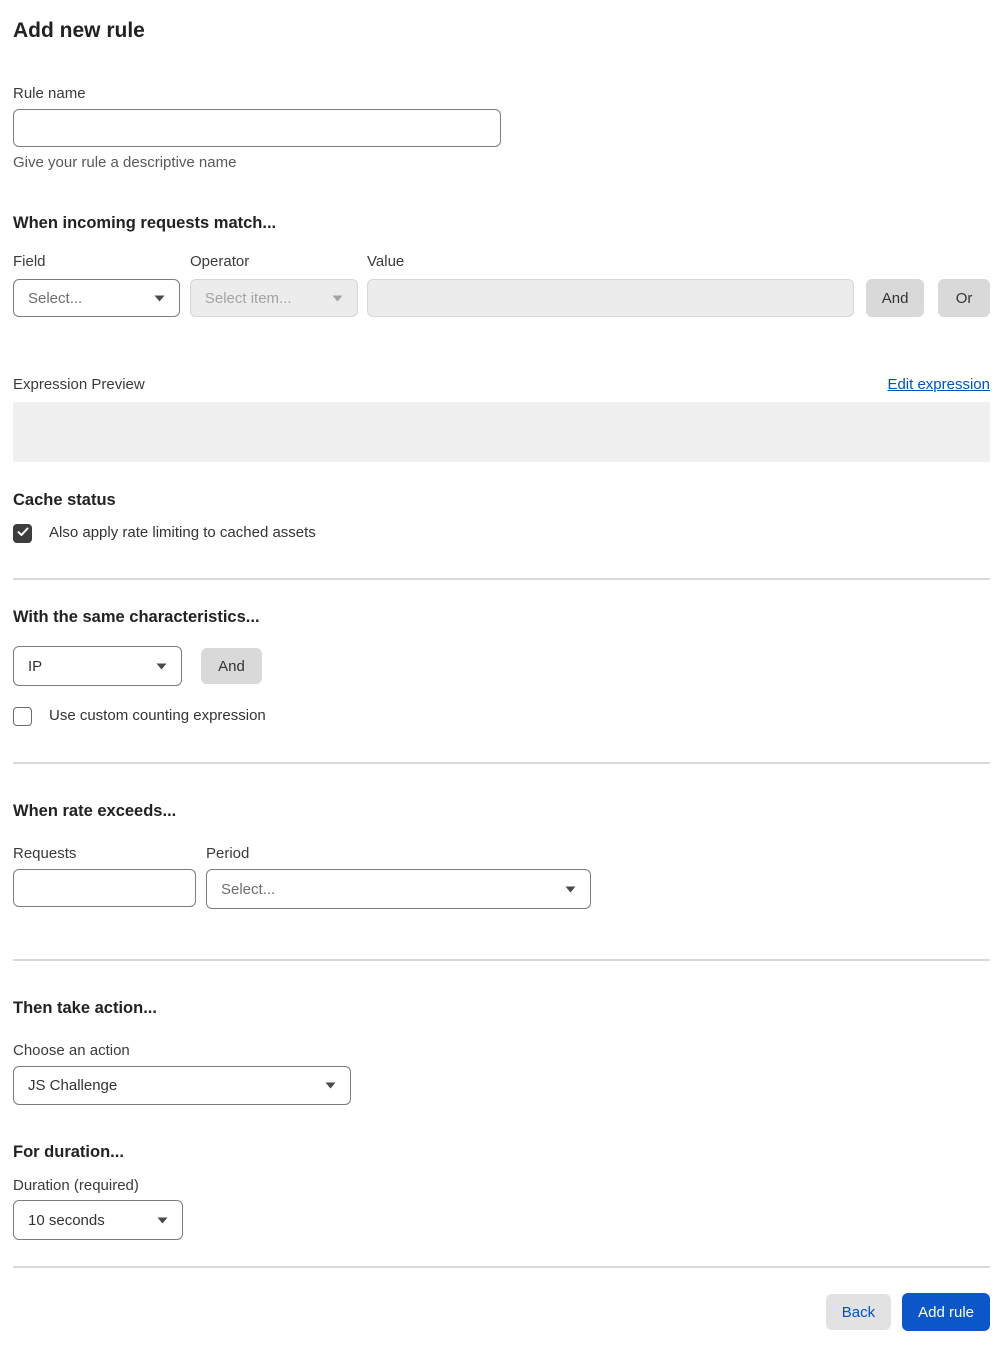  Describe the element at coordinates (501, 385) in the screenshot. I see `expression-row: Expression Preview Edit expression` at that location.